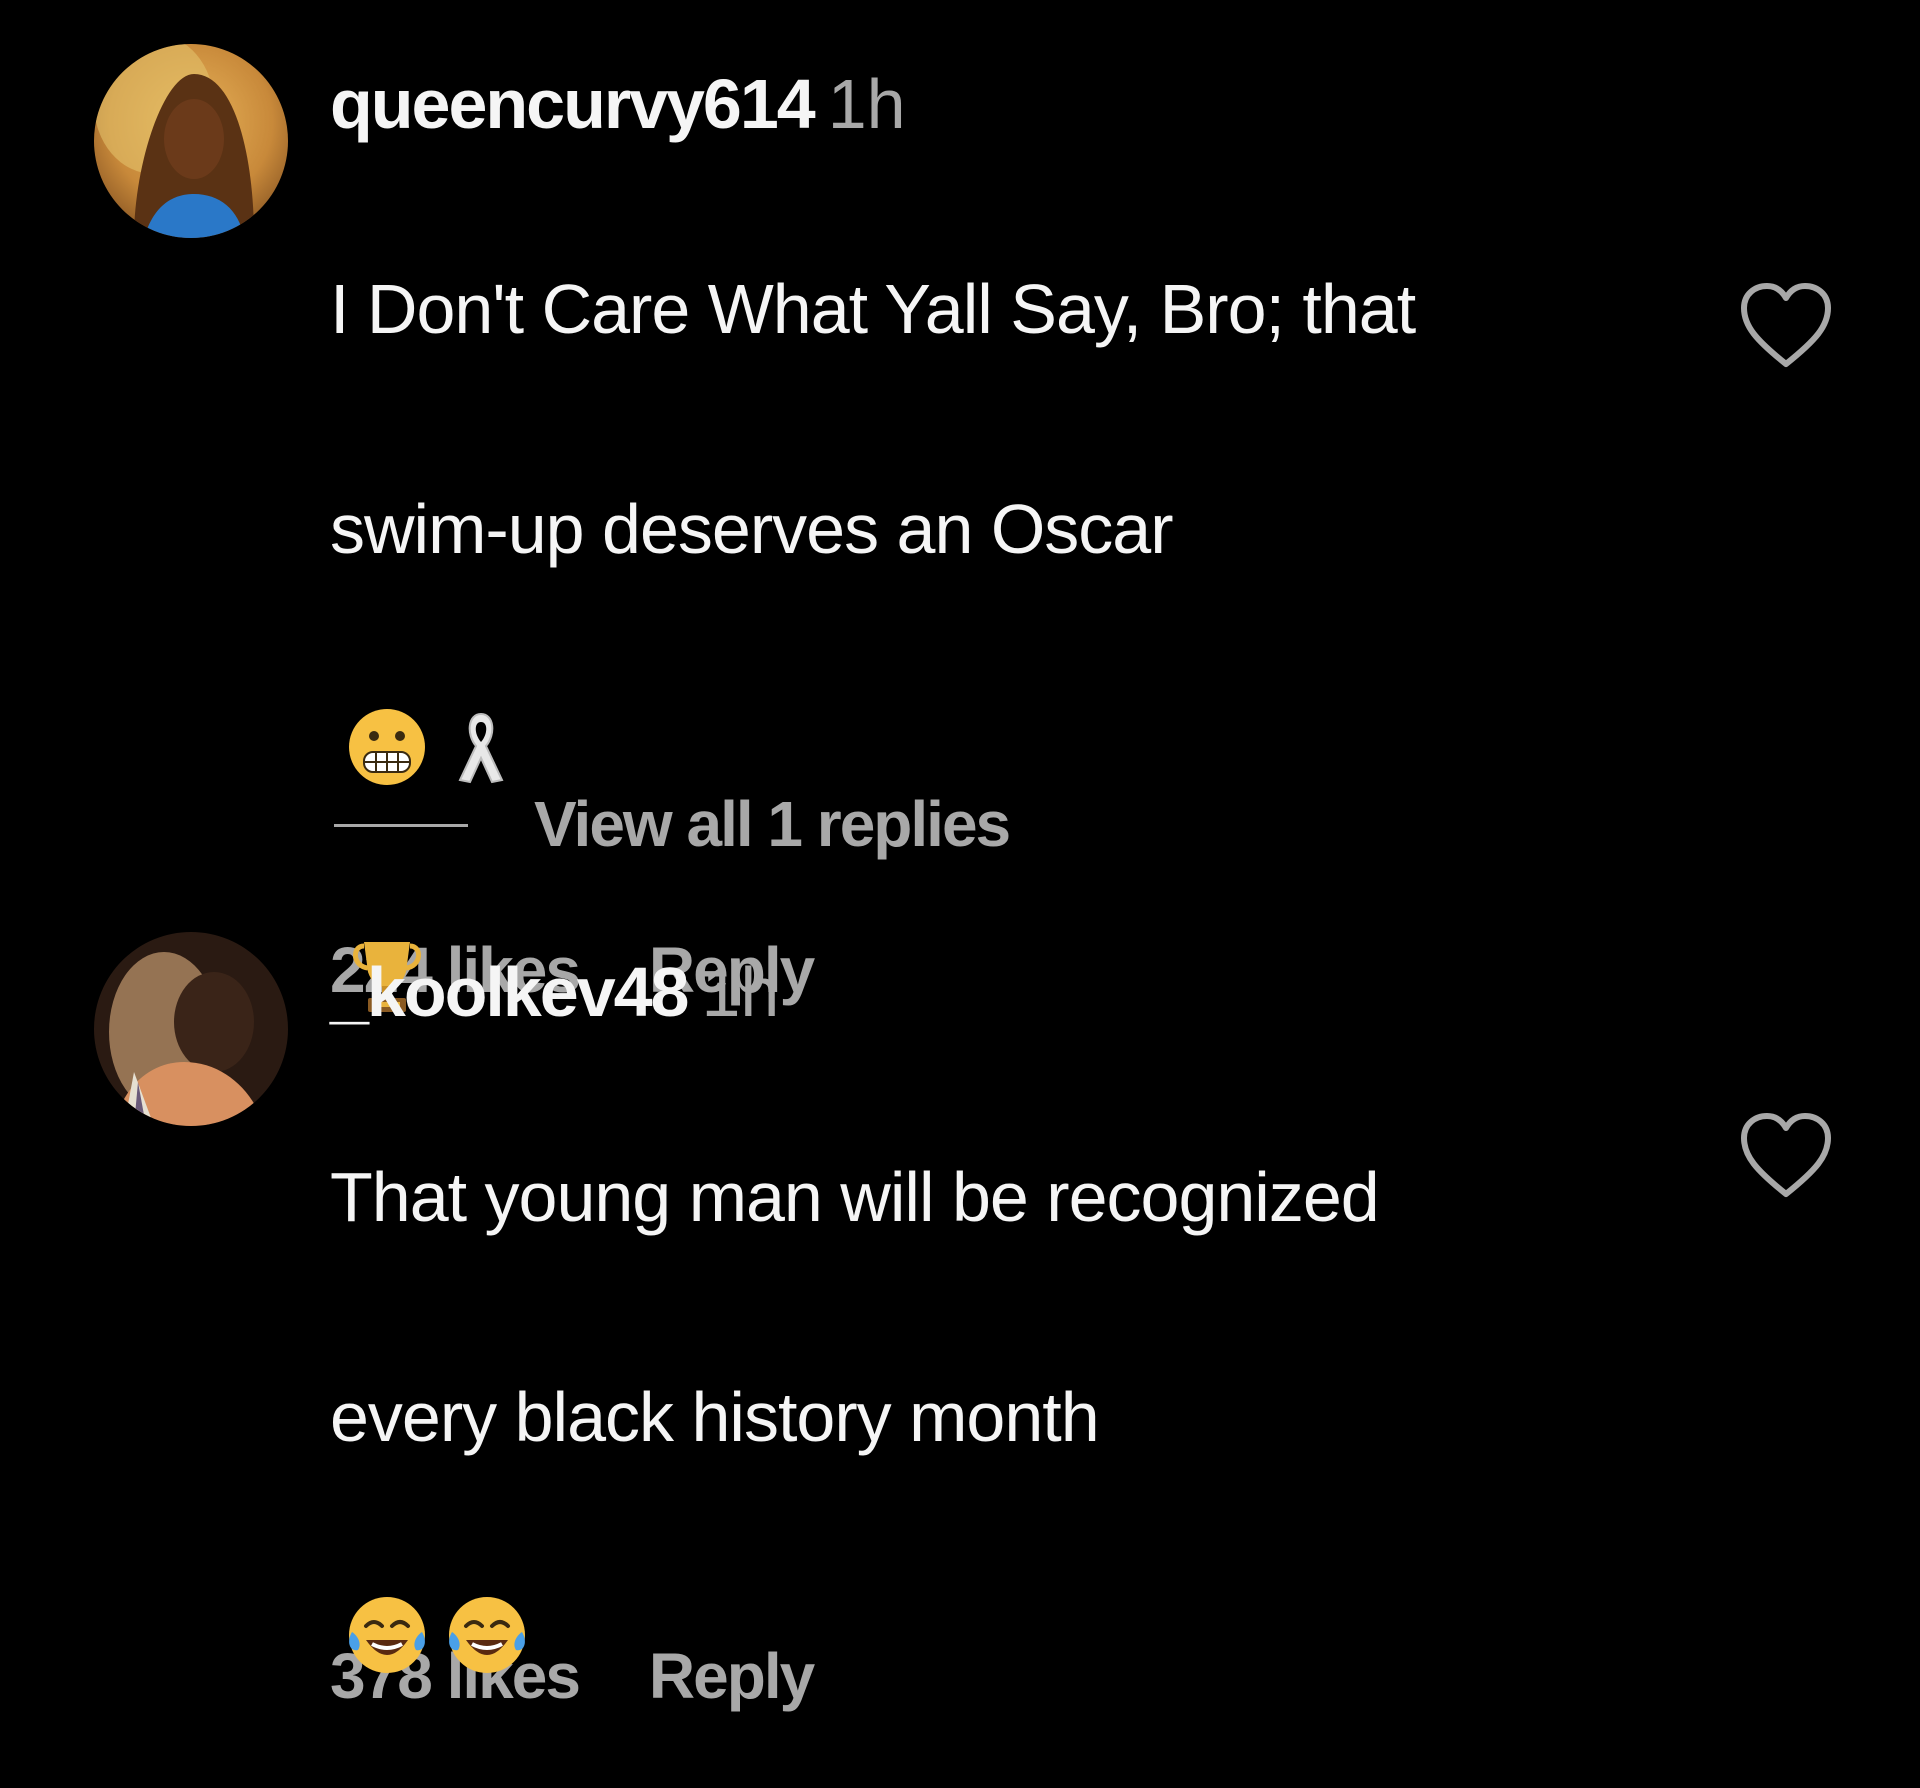 Image resolution: width=1920 pixels, height=1788 pixels. I want to click on comment-text-line: every black history month, so click(715, 1417).